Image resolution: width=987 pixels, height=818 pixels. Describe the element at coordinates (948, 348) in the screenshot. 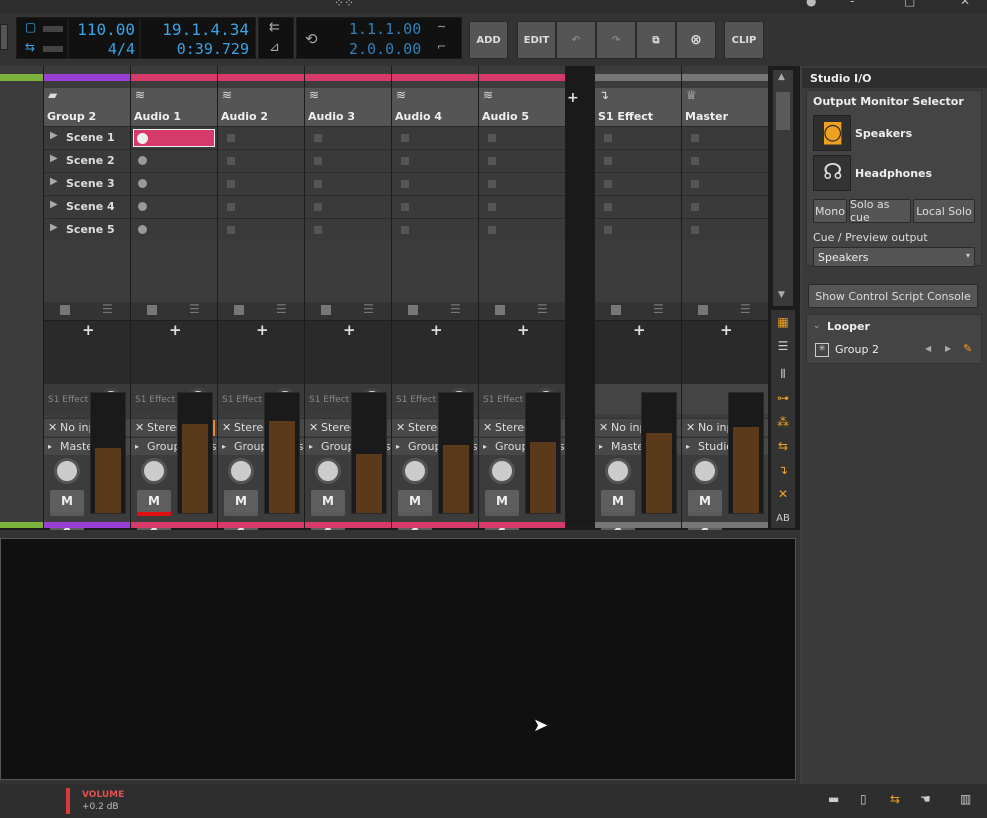

I see `looper-next-icon: ▶` at that location.